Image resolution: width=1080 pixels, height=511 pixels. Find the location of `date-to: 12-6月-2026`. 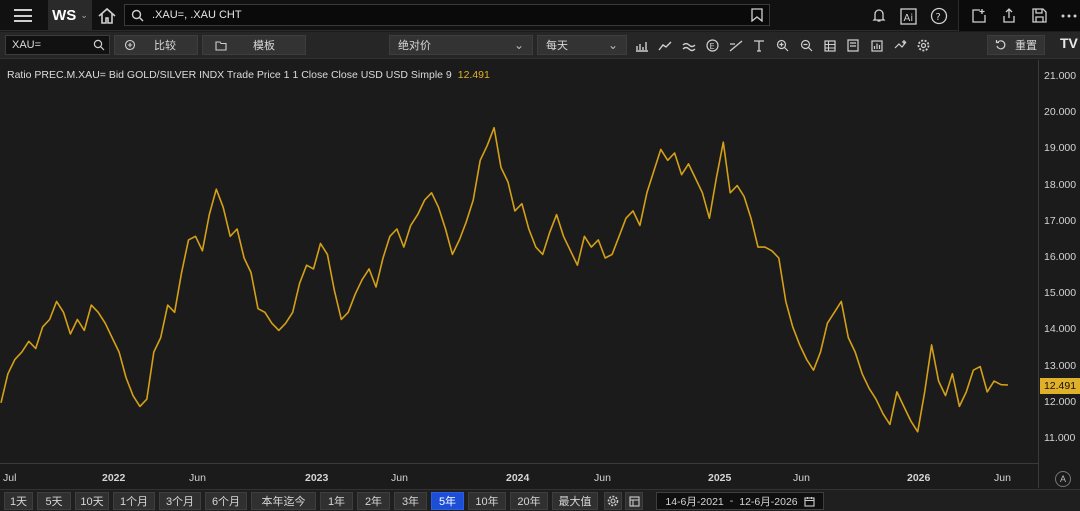

date-to: 12-6月-2026 is located at coordinates (768, 501).